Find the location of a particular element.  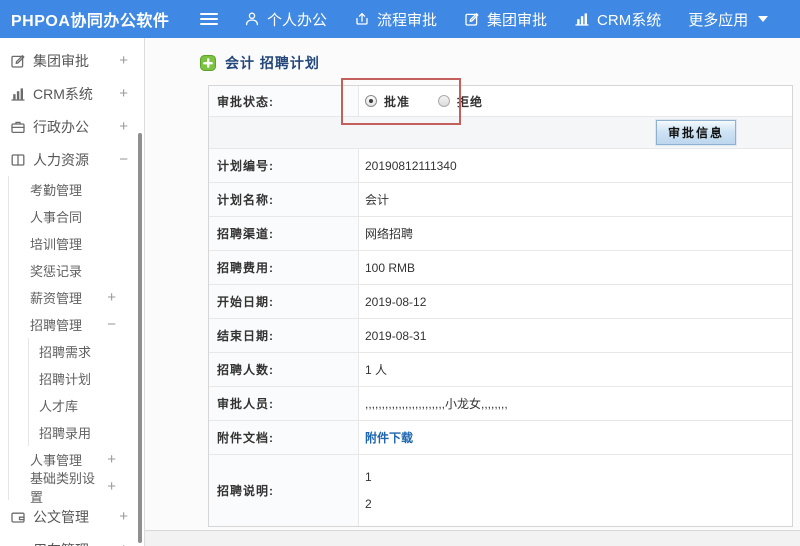

topbar: PHPOA协同办公软件 个人办公 流程审批 集团审批 CRM系统 更多应用 is located at coordinates (400, 19).